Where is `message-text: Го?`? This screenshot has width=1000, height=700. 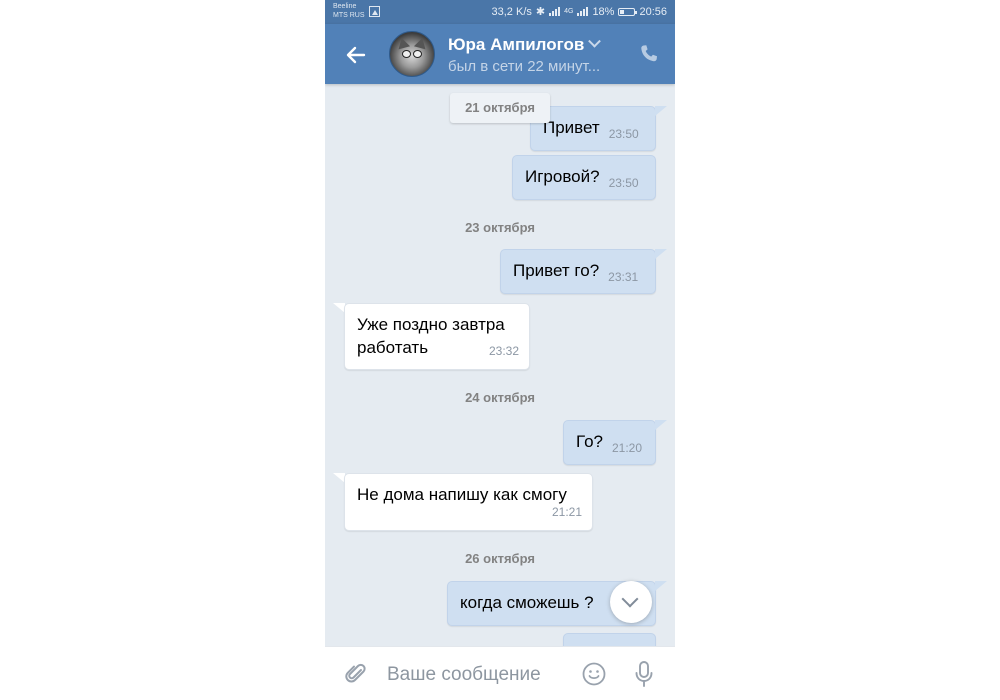
message-text: Го? is located at coordinates (589, 441).